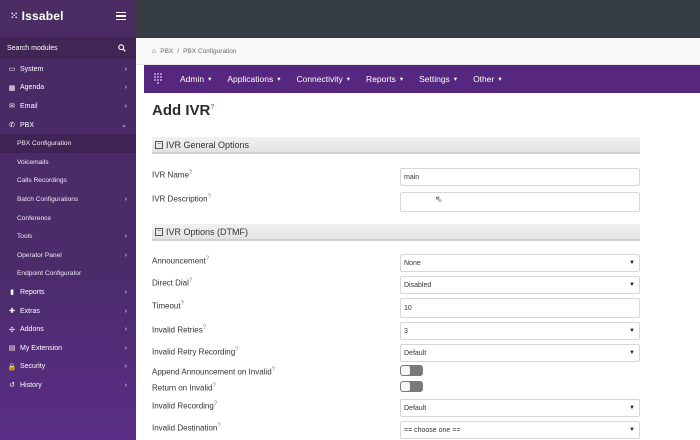 This screenshot has height=440, width=700. Describe the element at coordinates (42, 16) in the screenshot. I see `brand-name: Issabel` at that location.